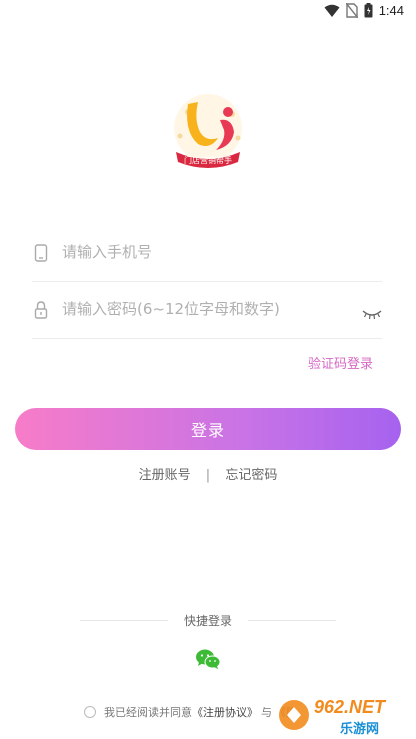  What do you see at coordinates (148, 712) in the screenshot?
I see `agreement-prefix: 我已经阅读并同意` at bounding box center [148, 712].